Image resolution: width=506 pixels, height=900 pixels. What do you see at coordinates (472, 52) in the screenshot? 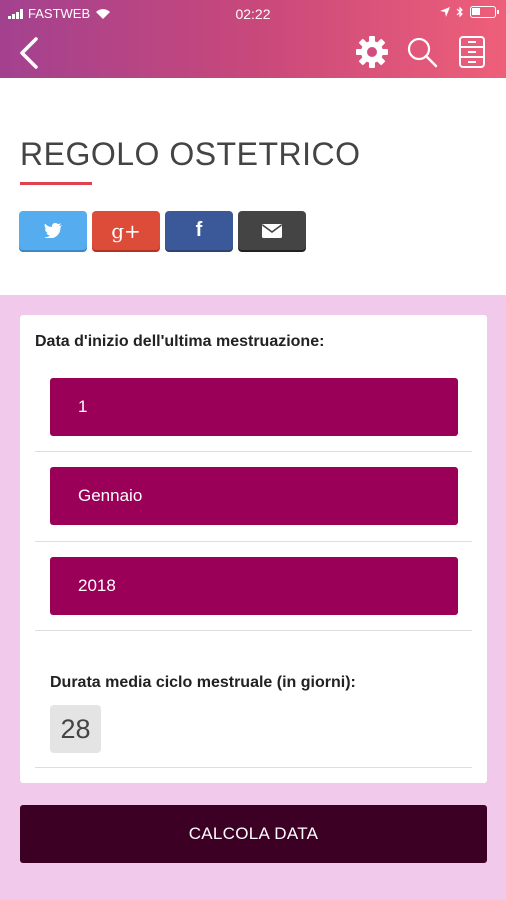
I see `archive-icon` at bounding box center [472, 52].